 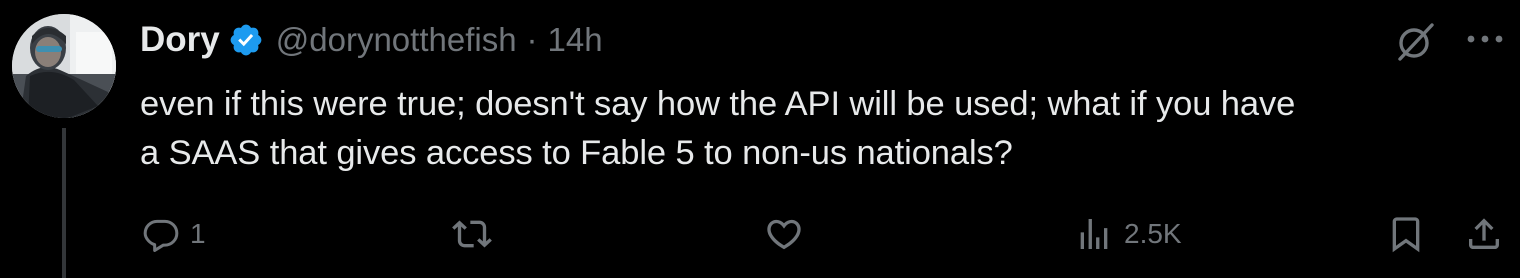 I want to click on more-button, so click(x=1485, y=39).